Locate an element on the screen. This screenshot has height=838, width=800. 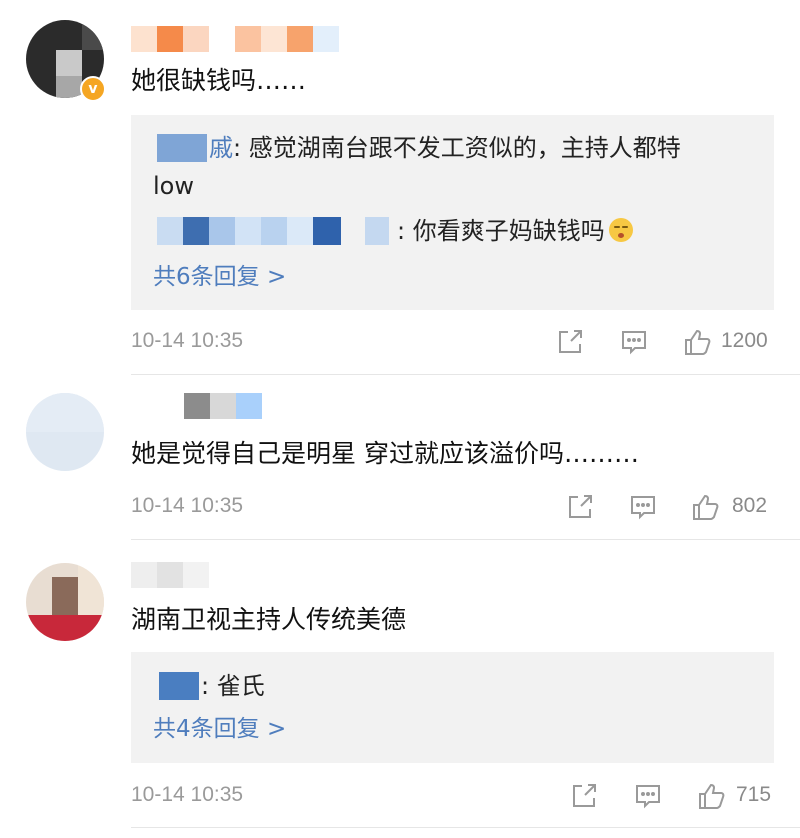
verified-v-icon: v is located at coordinates (93, 89).